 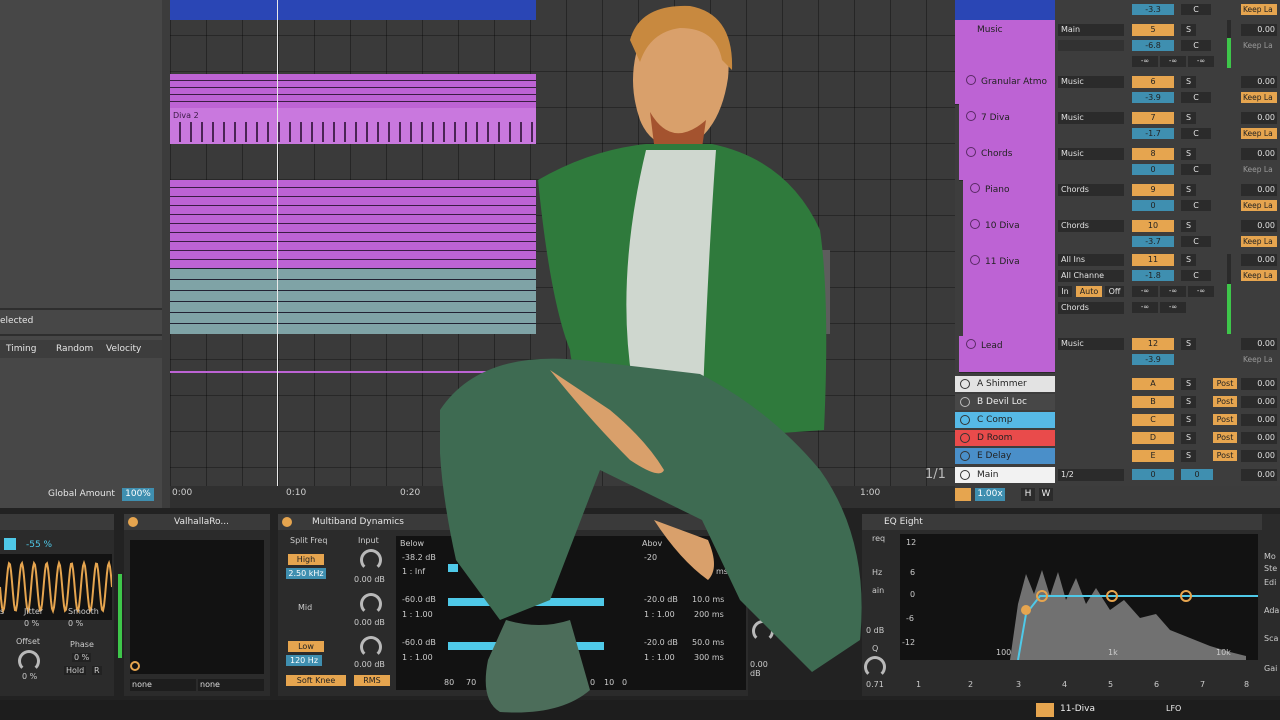 I want to click on return-b-devil-loc: B Devil Loc, so click(x=1005, y=402).